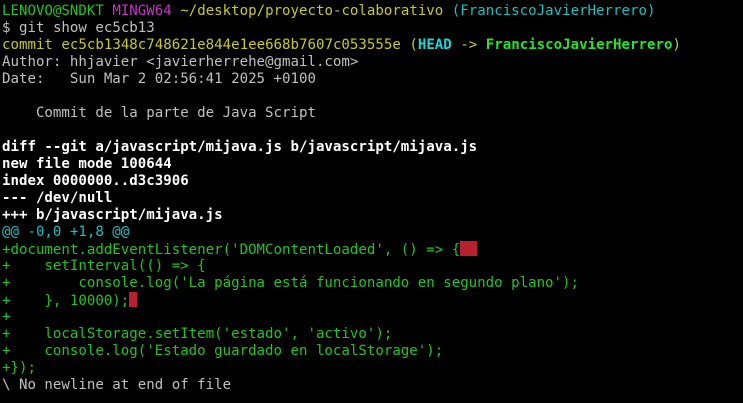 The width and height of the screenshot is (743, 403). I want to click on head-ref: HEAD, so click(434, 45).